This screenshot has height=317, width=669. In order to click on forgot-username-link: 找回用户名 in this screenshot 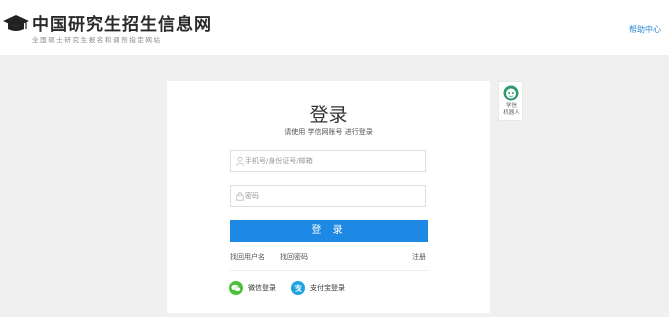, I will do `click(247, 257)`.